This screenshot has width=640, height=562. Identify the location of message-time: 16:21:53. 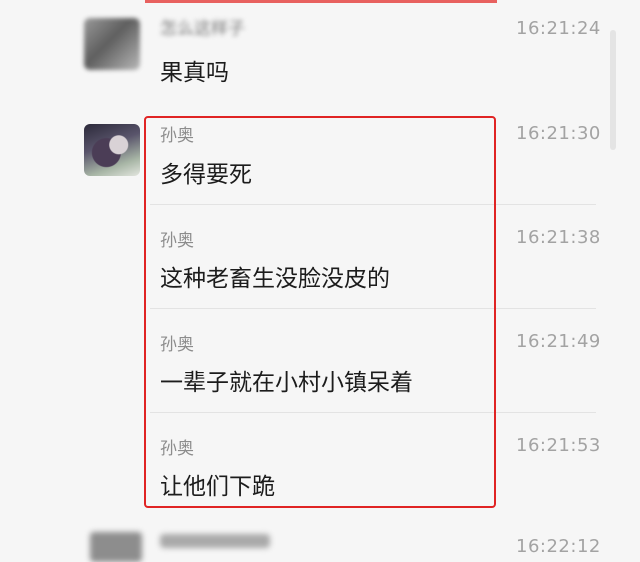
(558, 445).